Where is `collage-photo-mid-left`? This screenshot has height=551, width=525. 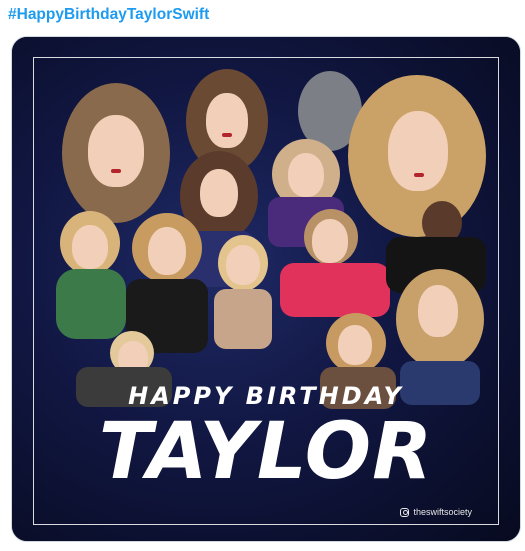 collage-photo-mid-left is located at coordinates (91, 274).